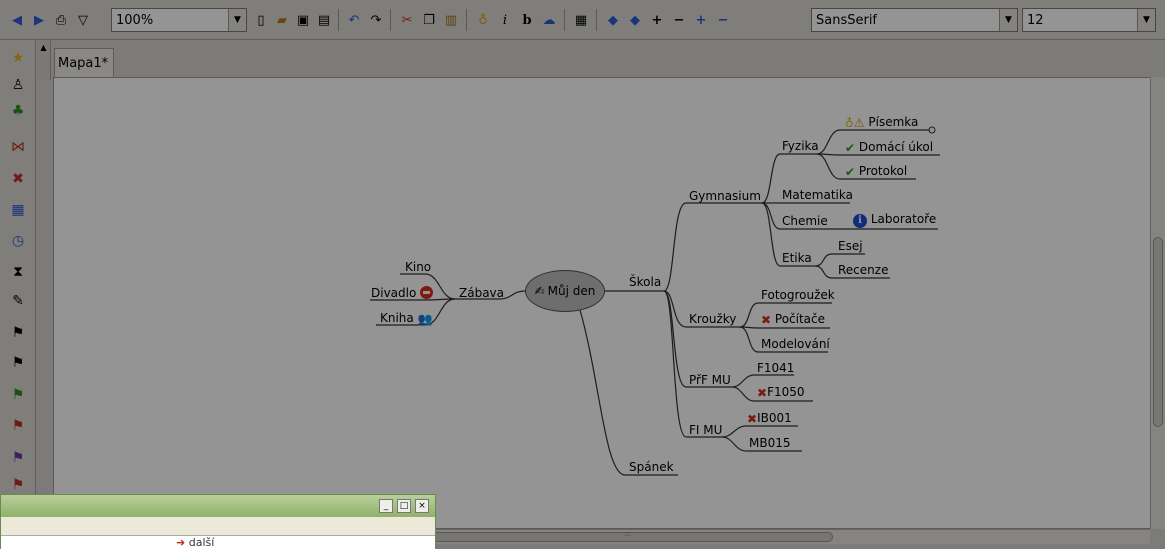 This screenshot has width=1165, height=549. I want to click on node-recenze: Recenze, so click(863, 270).